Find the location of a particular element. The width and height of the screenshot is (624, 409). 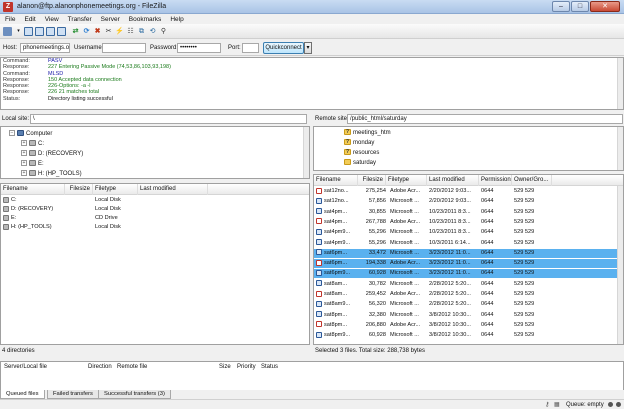

toggle-local-tree-icon is located at coordinates (39, 31).